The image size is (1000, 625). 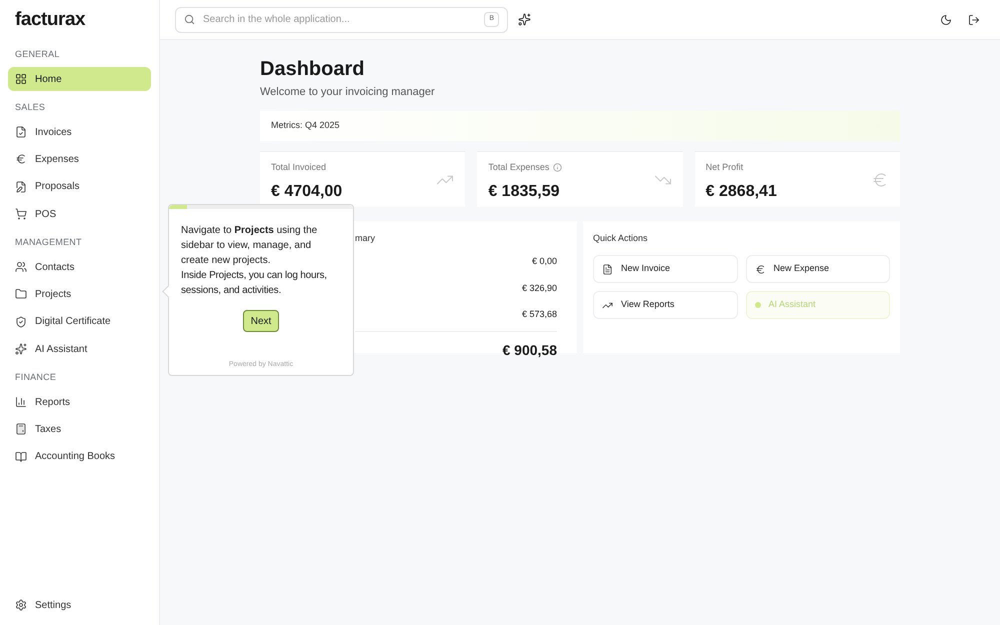 What do you see at coordinates (741, 192) in the screenshot?
I see `metric-value: € 2868,41` at bounding box center [741, 192].